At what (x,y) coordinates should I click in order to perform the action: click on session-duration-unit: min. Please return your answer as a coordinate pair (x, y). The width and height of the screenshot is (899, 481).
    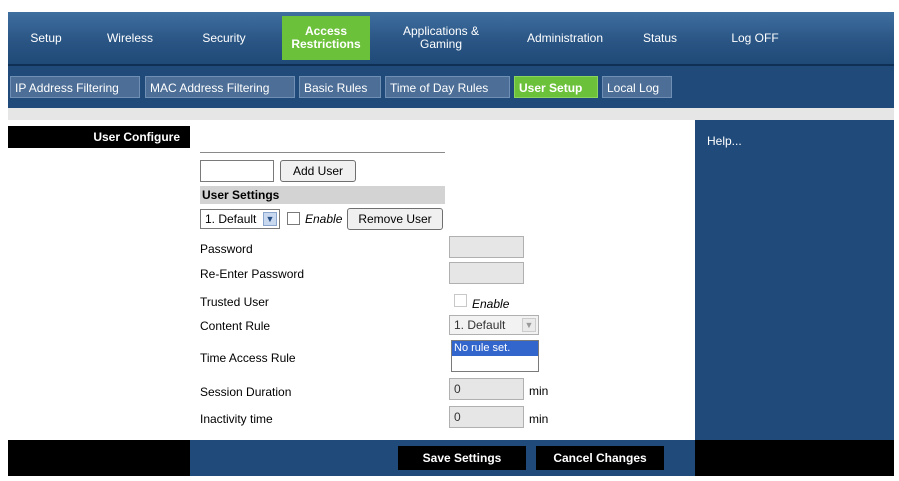
    Looking at the image, I should click on (539, 391).